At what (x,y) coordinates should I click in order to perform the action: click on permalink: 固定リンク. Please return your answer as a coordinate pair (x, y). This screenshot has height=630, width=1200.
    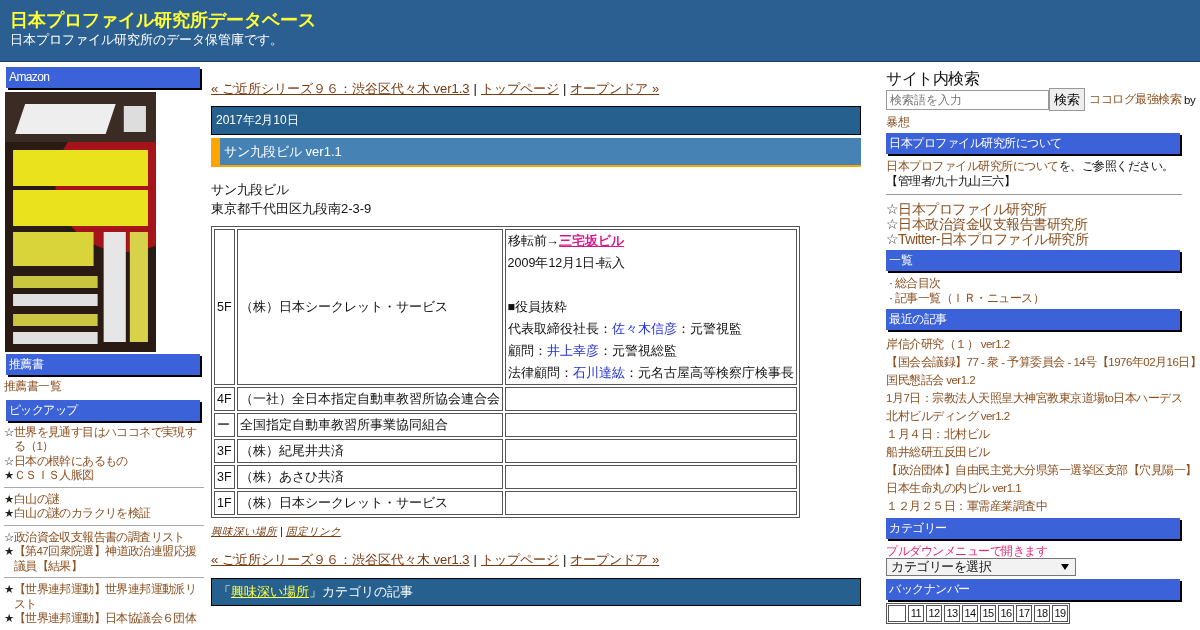
    Looking at the image, I should click on (313, 531).